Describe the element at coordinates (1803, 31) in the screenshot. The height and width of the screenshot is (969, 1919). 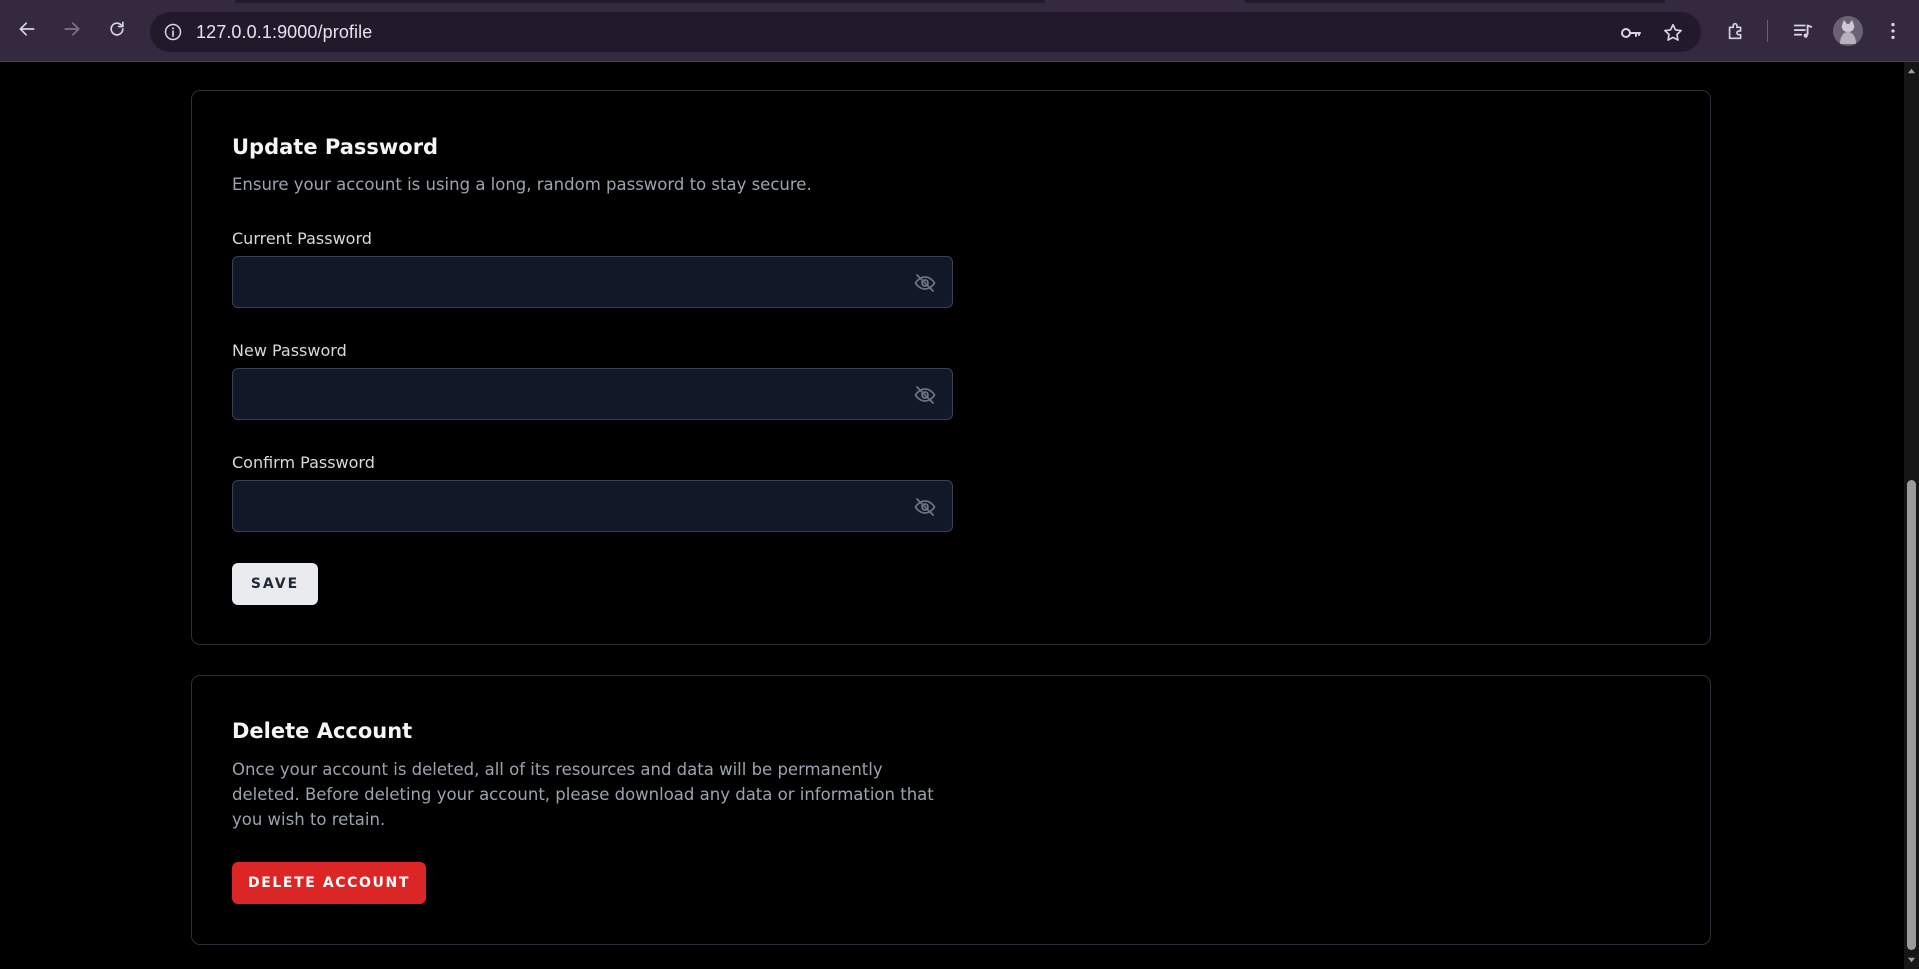
I see `playlist-icon` at that location.